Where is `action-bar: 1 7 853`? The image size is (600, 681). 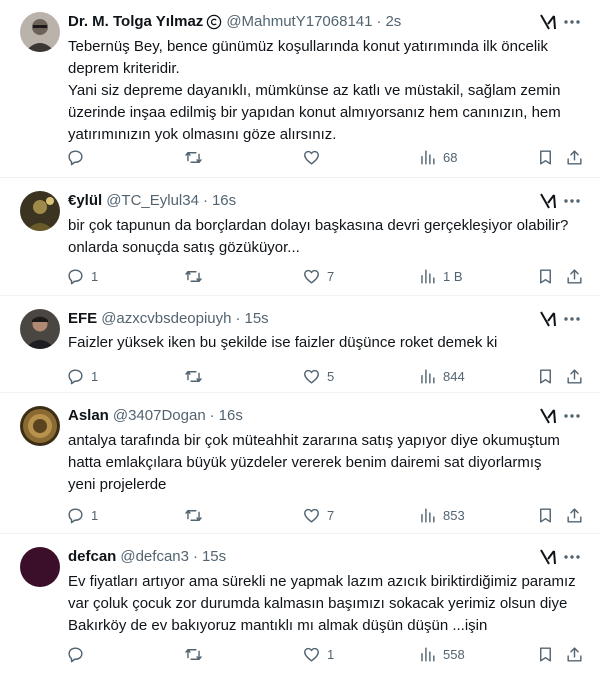
action-bar: 1 7 853 is located at coordinates (325, 515).